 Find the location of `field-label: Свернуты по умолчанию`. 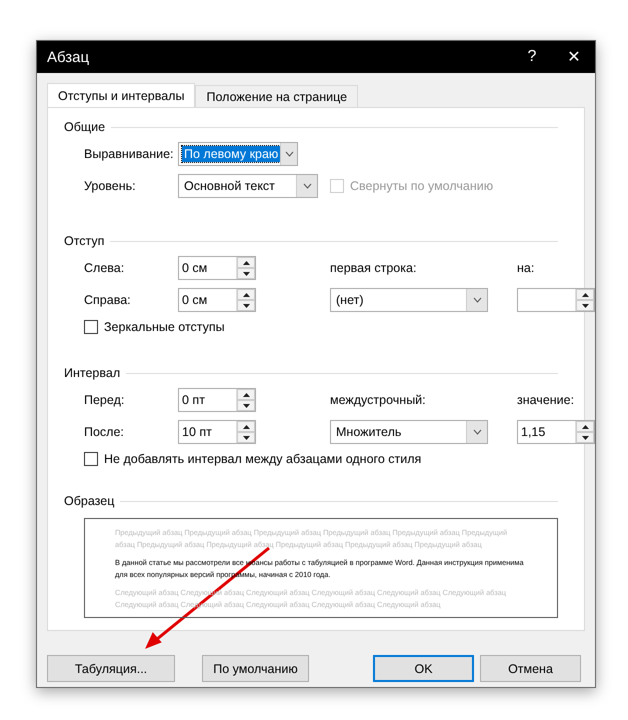

field-label: Свернуты по умолчанию is located at coordinates (422, 186).